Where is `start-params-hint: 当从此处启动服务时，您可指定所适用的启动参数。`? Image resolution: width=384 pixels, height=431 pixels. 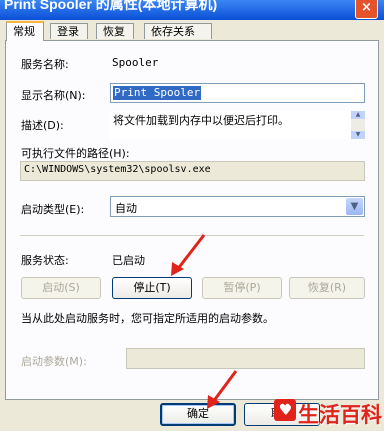
start-params-hint: 当从此处启动服务时，您可指定所适用的启动参数。 is located at coordinates (147, 318).